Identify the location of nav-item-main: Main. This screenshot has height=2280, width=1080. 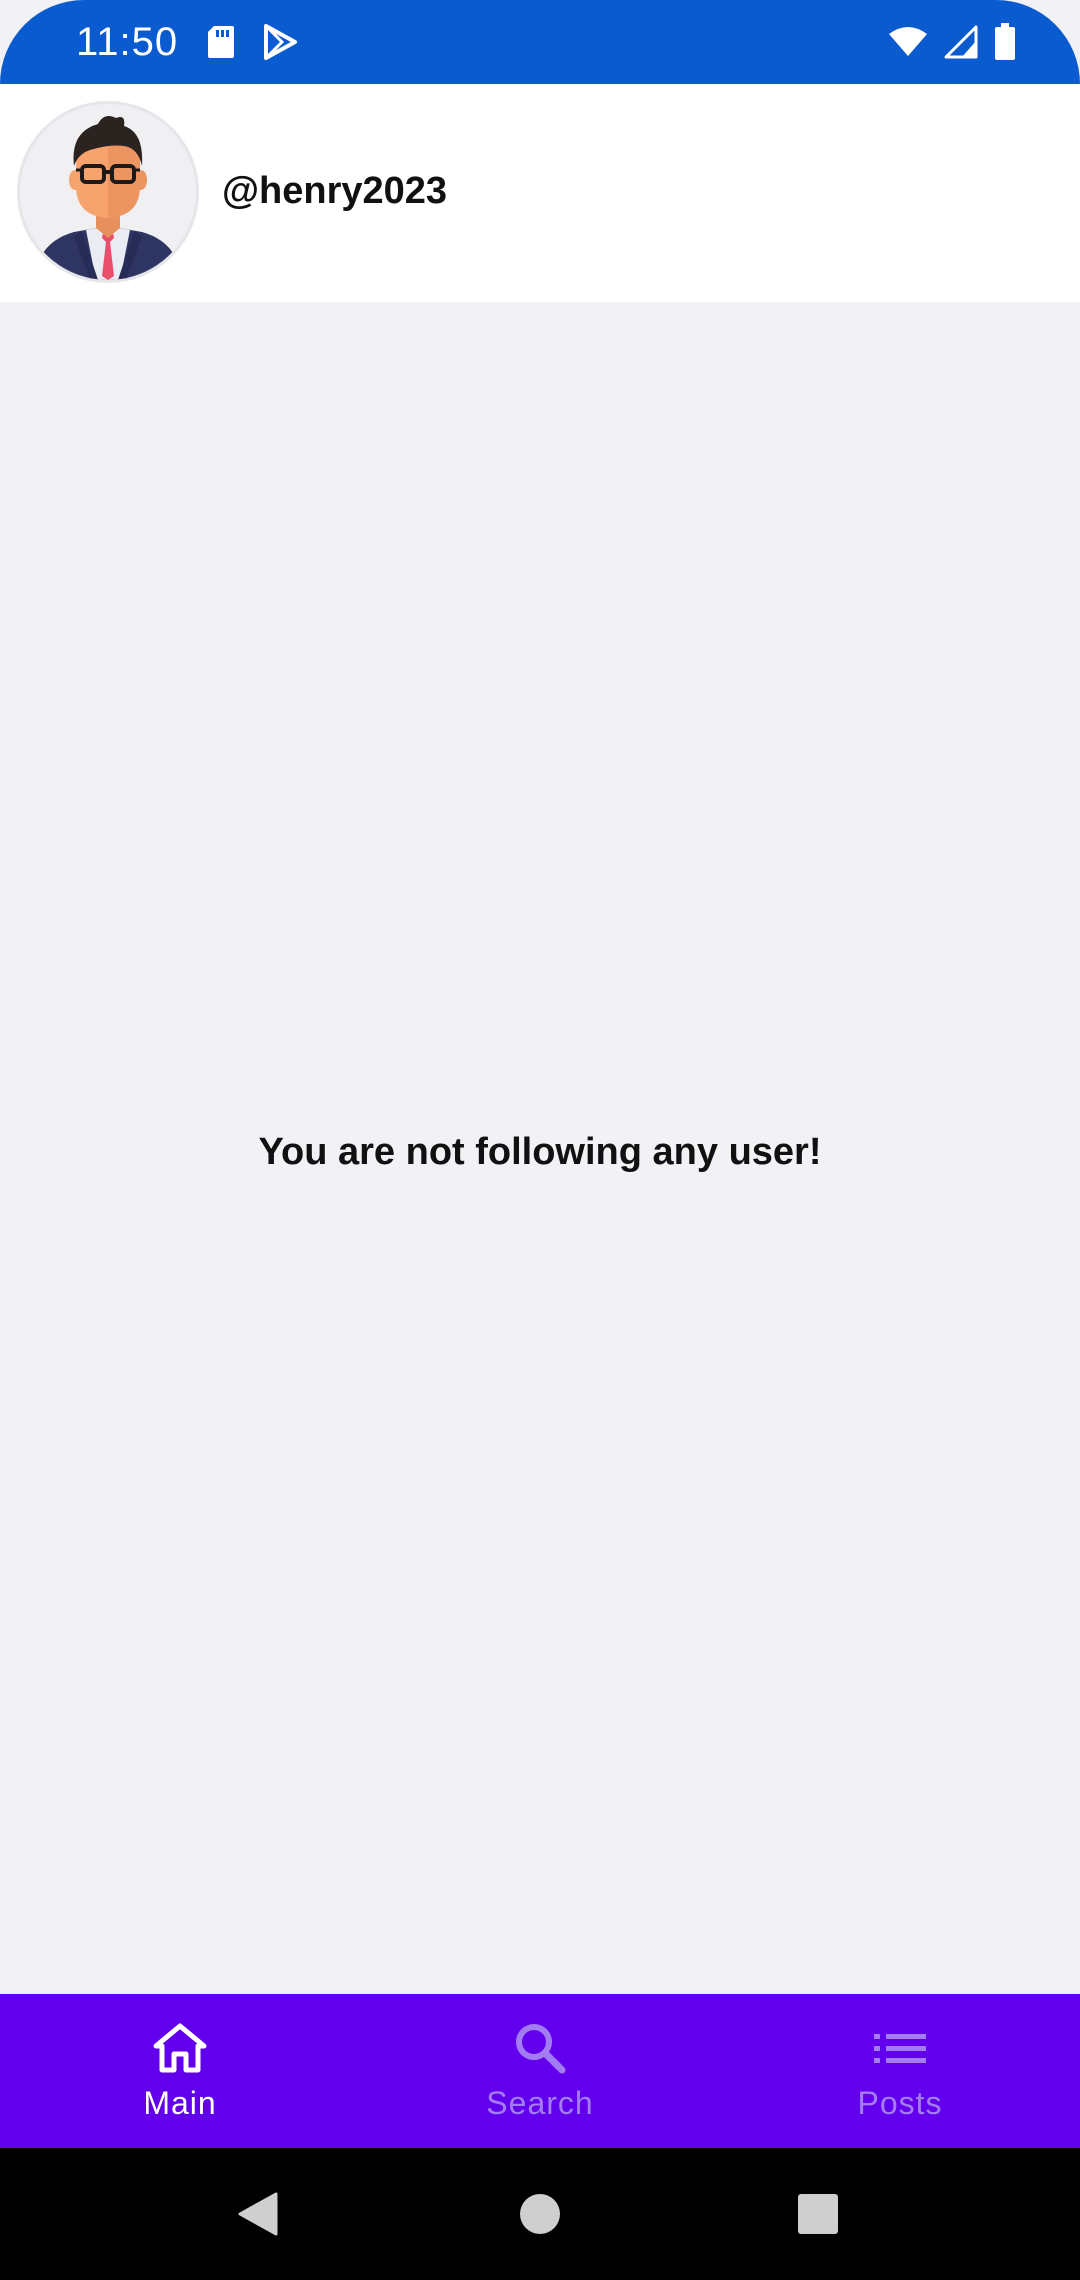
(180, 2071).